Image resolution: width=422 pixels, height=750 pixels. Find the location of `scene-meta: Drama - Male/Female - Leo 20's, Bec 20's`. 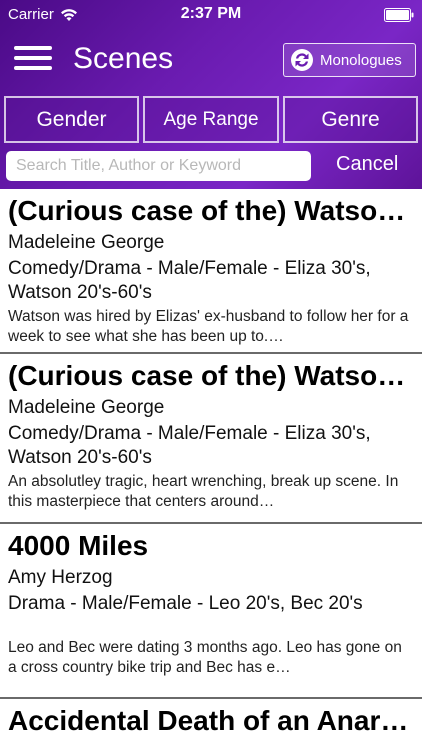

scene-meta: Drama - Male/Female - Leo 20's, Bec 20's is located at coordinates (185, 603).